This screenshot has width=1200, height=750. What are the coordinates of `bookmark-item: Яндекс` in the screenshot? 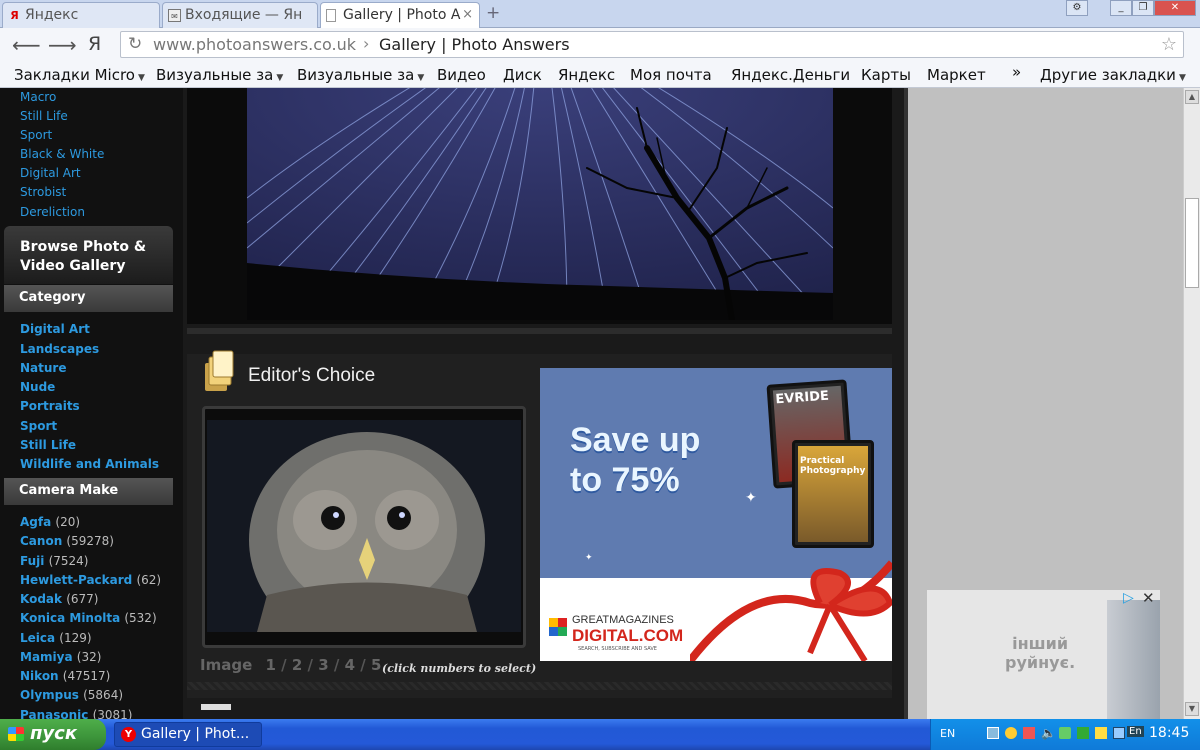 It's located at (586, 75).